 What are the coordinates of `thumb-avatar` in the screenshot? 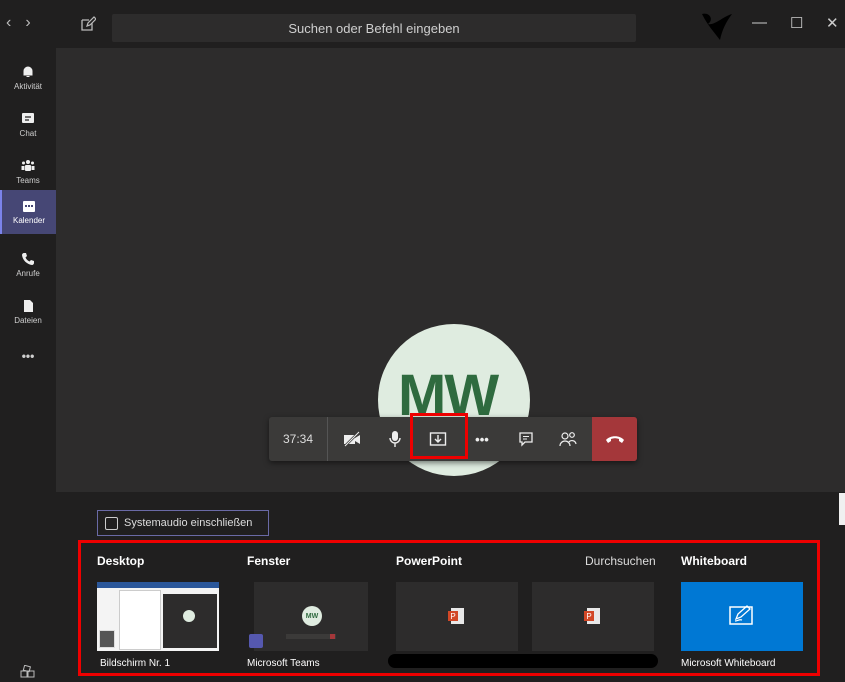 It's located at (189, 616).